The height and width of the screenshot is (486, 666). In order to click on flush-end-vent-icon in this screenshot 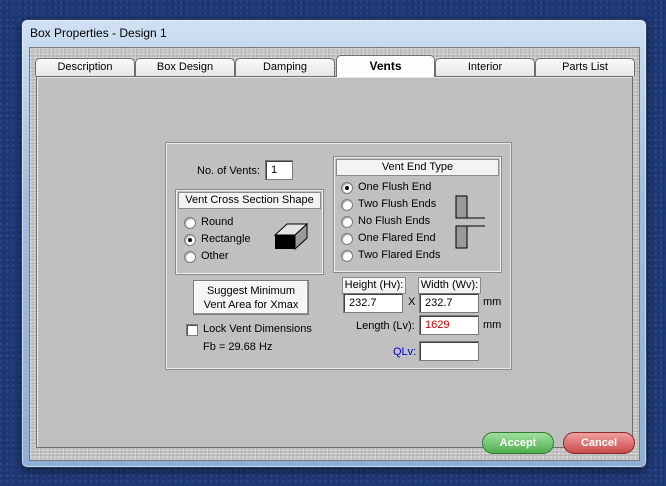, I will do `click(470, 222)`.